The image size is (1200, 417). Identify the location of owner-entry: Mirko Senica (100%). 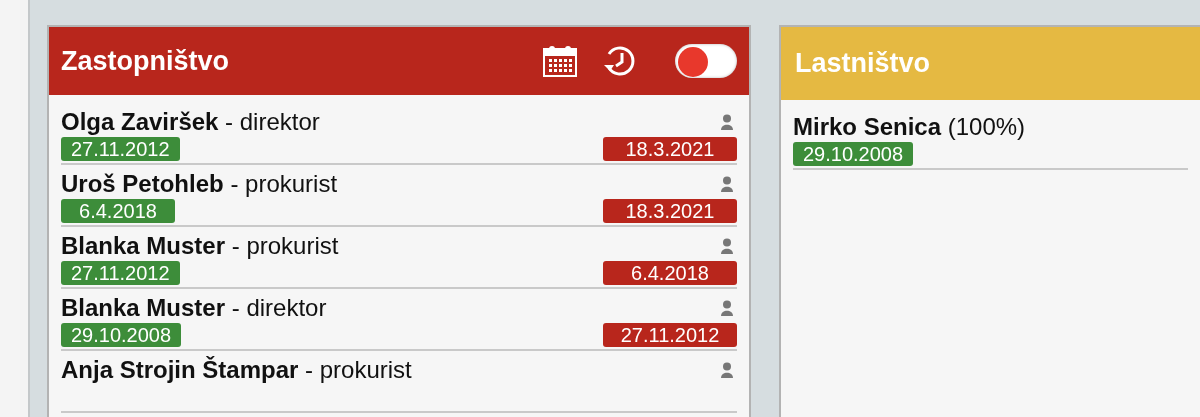
(909, 127).